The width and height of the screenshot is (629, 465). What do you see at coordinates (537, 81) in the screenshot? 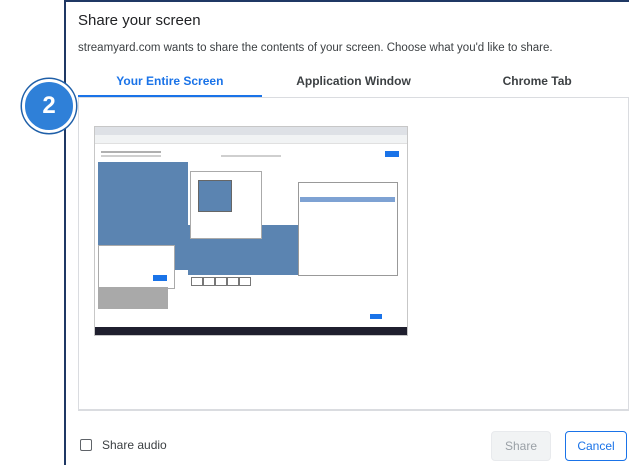
I see `tab-chrome-tab: Chrome Tab` at bounding box center [537, 81].